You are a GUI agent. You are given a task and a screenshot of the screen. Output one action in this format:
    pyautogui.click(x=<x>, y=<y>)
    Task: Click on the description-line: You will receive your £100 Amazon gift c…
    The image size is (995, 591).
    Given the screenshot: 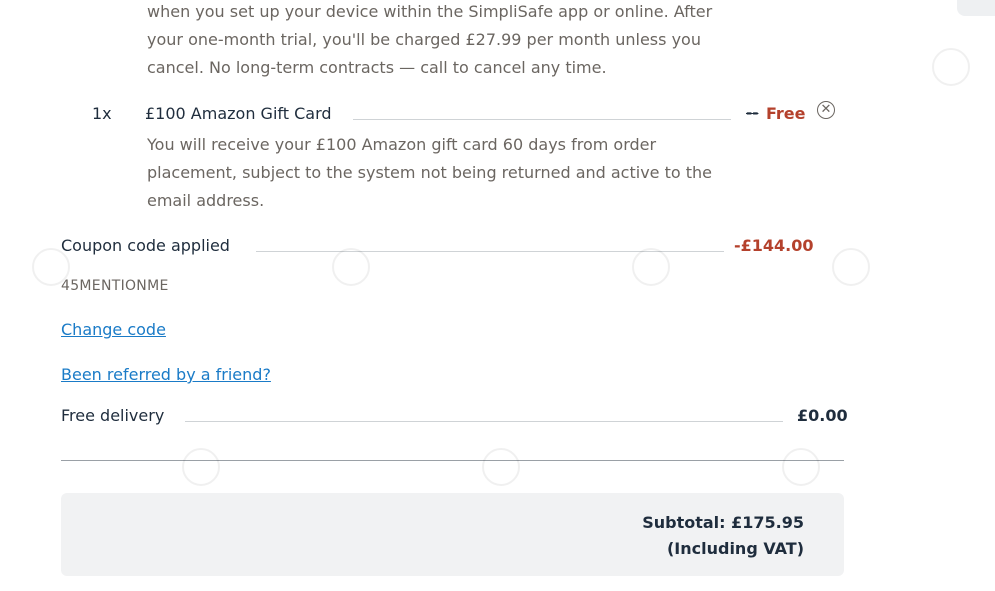 What is the action you would take?
    pyautogui.click(x=402, y=144)
    